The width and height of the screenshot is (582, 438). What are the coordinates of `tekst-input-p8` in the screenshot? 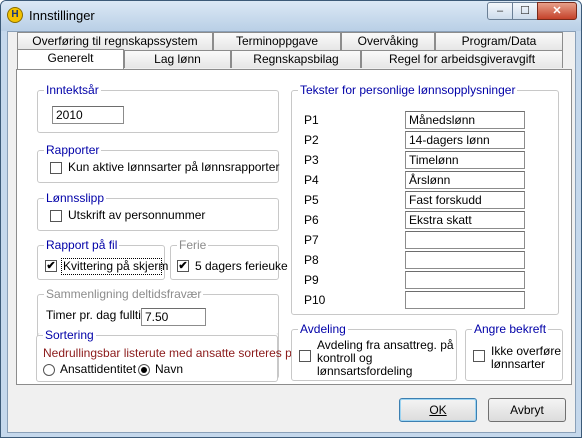 It's located at (465, 260).